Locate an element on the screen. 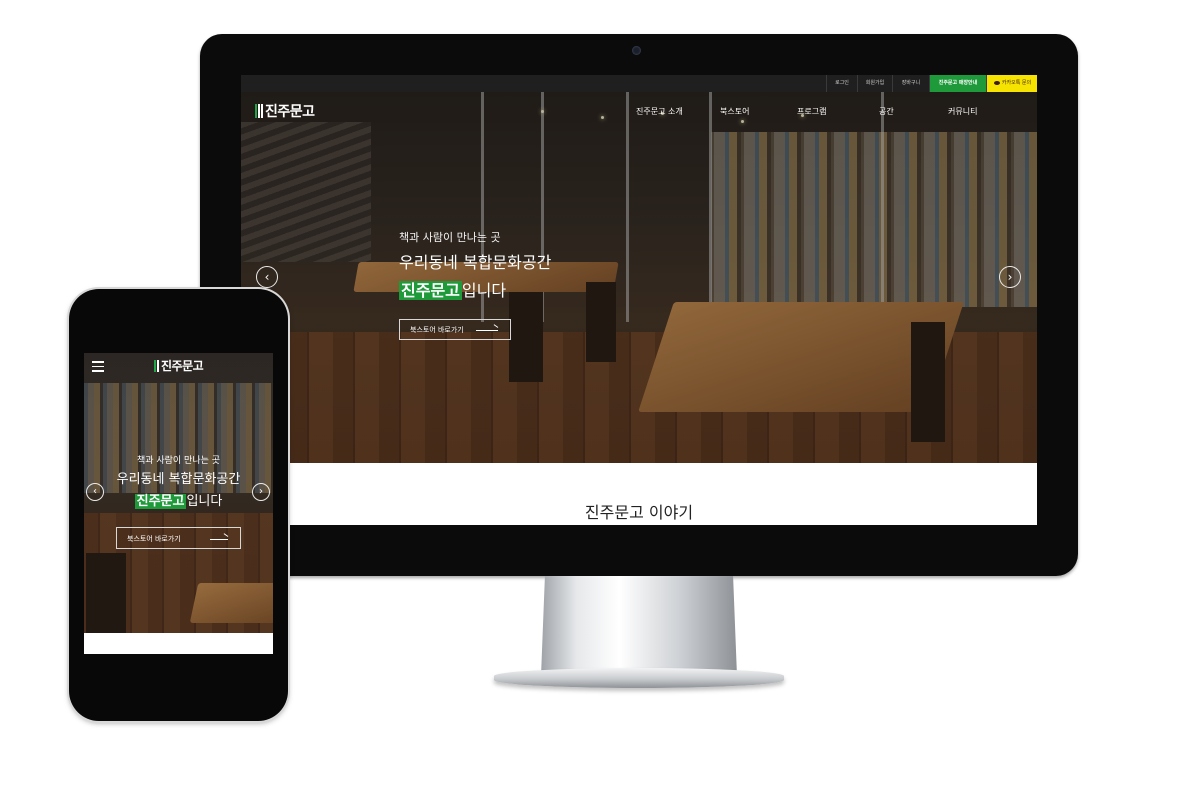 Image resolution: width=1200 pixels, height=800 pixels. monitor-stand-base is located at coordinates (639, 678).